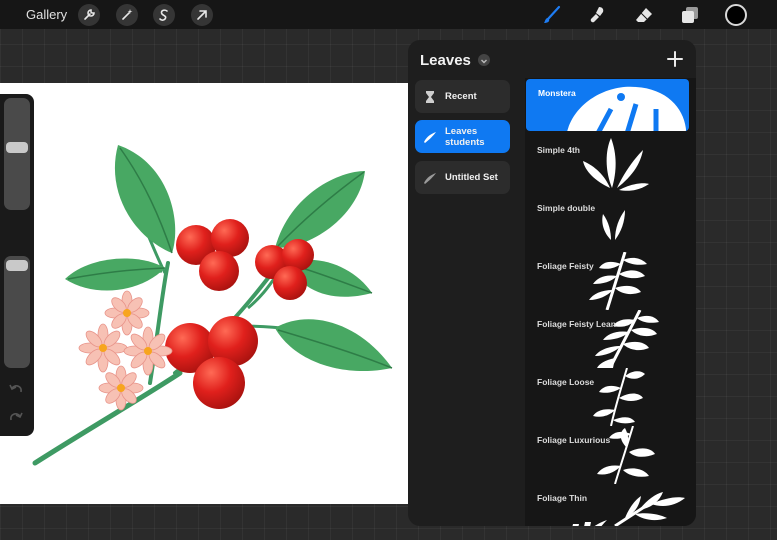 The height and width of the screenshot is (540, 777). I want to click on color-swatch, so click(736, 15).